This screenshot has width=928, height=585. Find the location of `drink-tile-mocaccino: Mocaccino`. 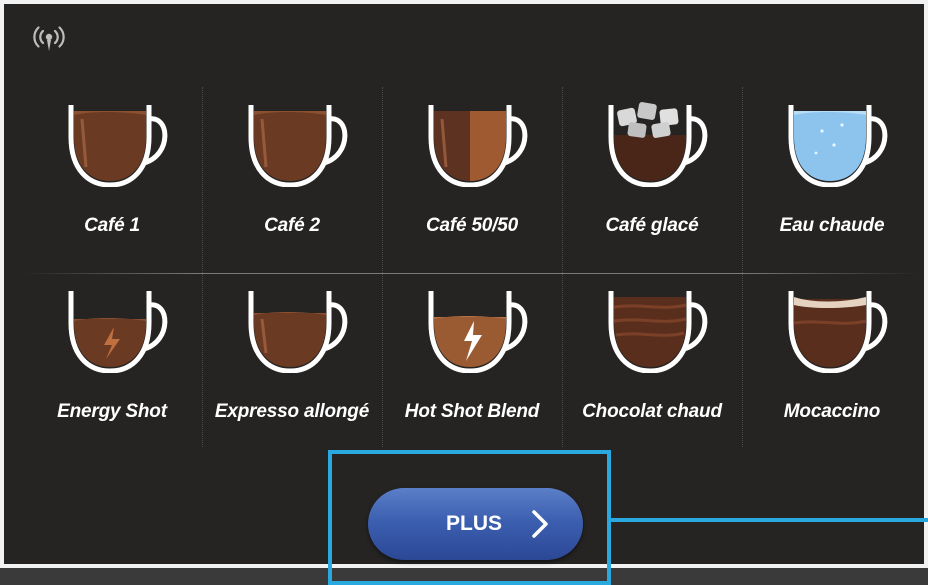

drink-tile-mocaccino: Mocaccino is located at coordinates (832, 363).